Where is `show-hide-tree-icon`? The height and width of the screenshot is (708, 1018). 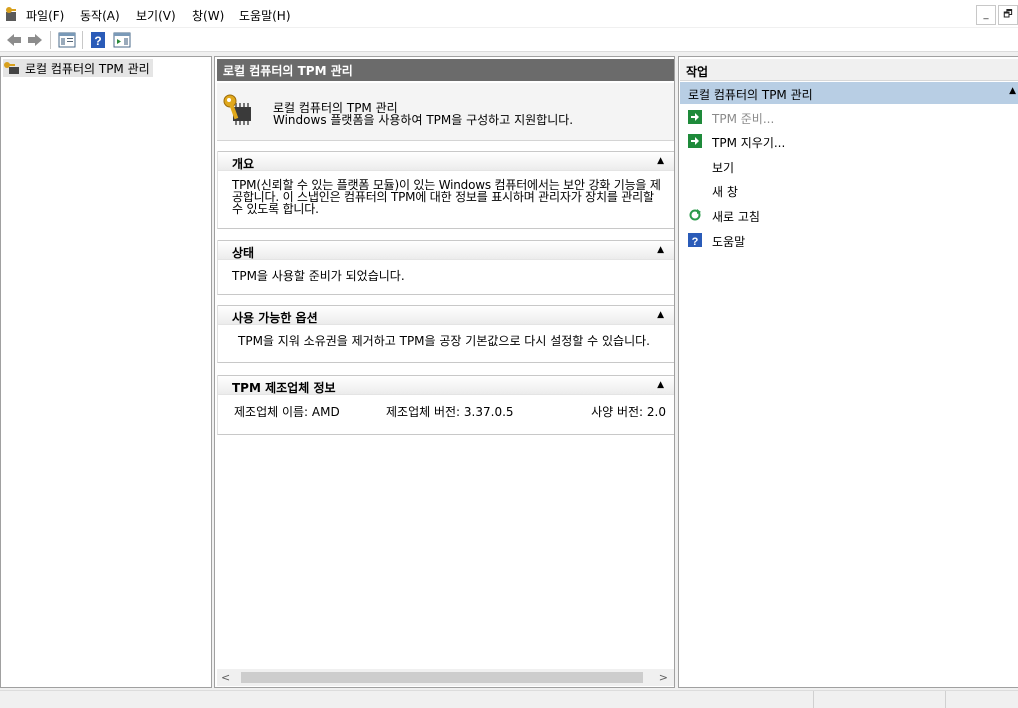 show-hide-tree-icon is located at coordinates (67, 40).